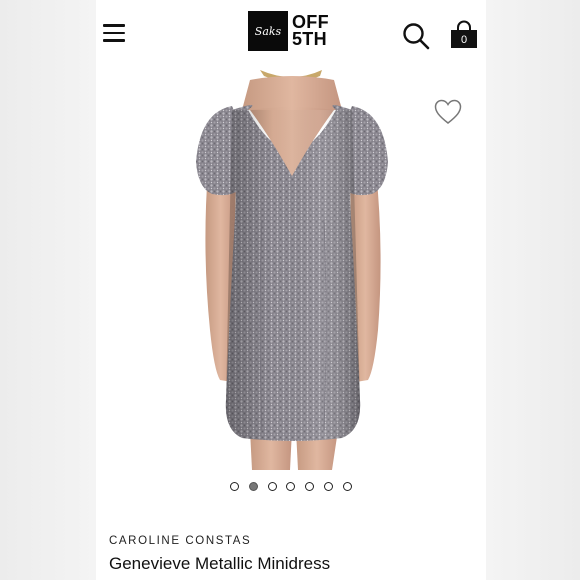  What do you see at coordinates (464, 40) in the screenshot?
I see `cart-count: 0` at bounding box center [464, 40].